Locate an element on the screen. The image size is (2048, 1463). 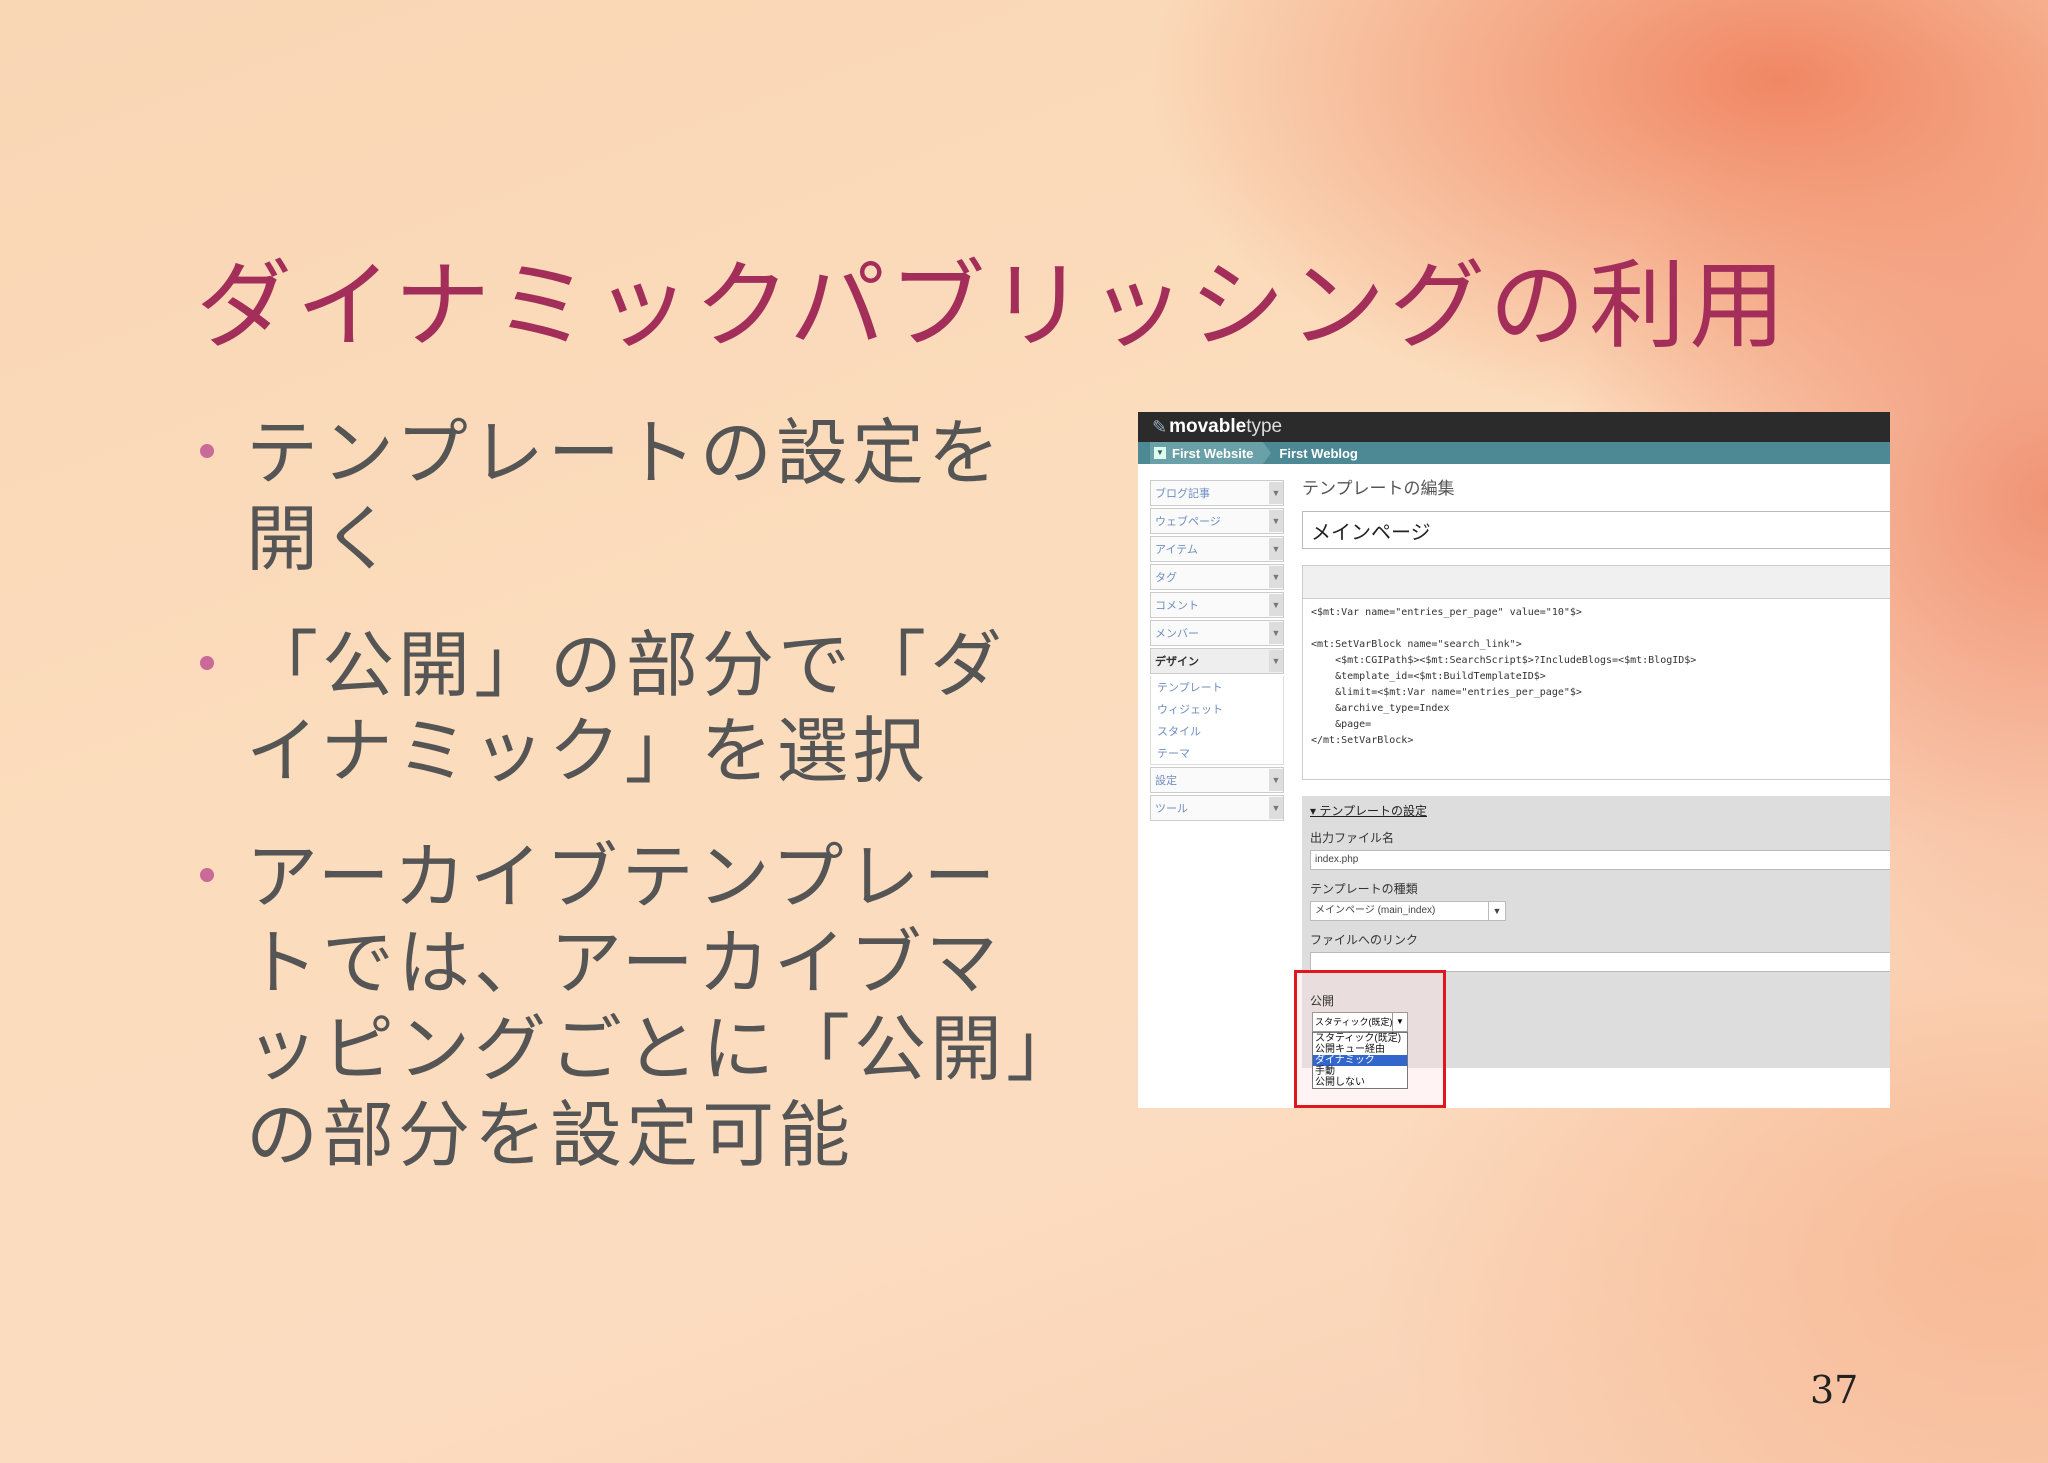
sidebar-item-label: メンバー is located at coordinates (1177, 634).